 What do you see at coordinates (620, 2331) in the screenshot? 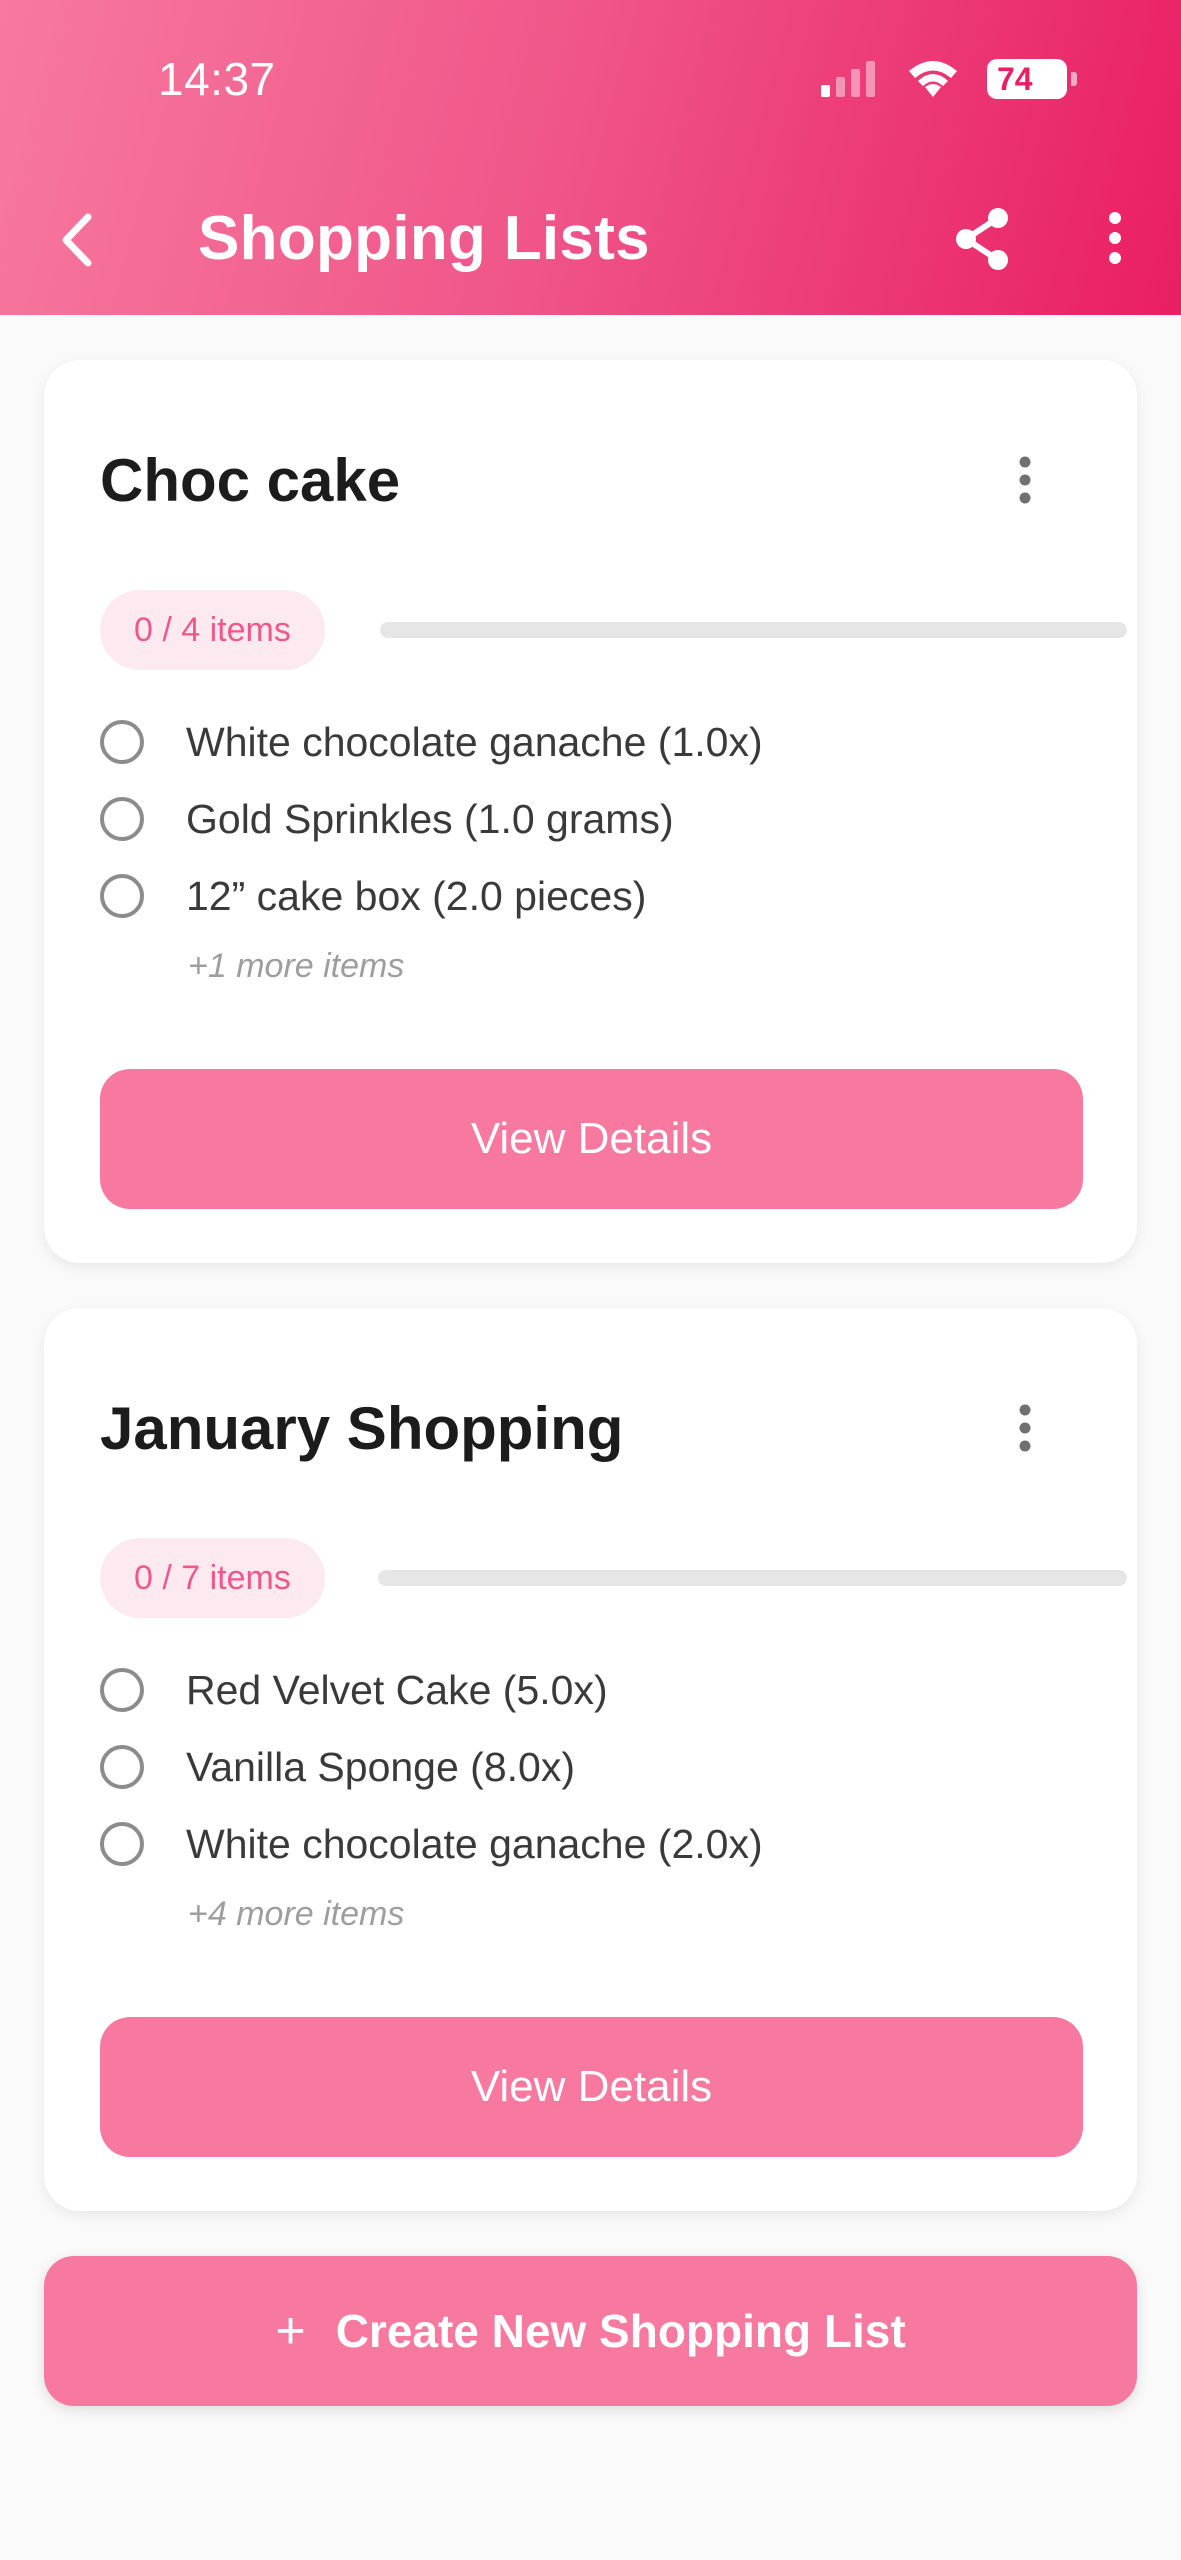
I see `create-list-label: Create New Shopping List` at bounding box center [620, 2331].